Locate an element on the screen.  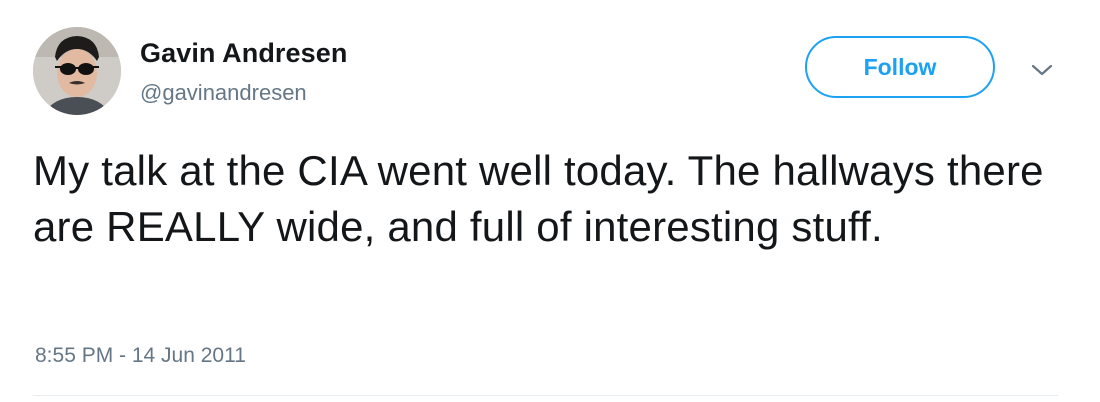
avatar is located at coordinates (77, 71).